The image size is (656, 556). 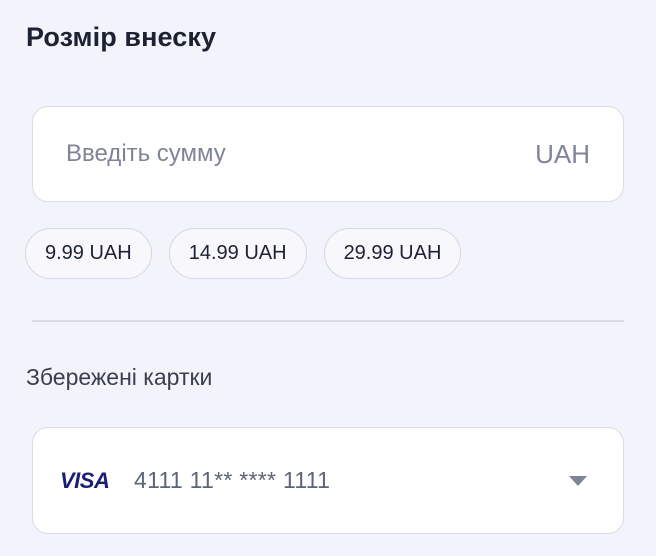 What do you see at coordinates (237, 253) in the screenshot?
I see `preset-amount-chip: 14.99 UAH` at bounding box center [237, 253].